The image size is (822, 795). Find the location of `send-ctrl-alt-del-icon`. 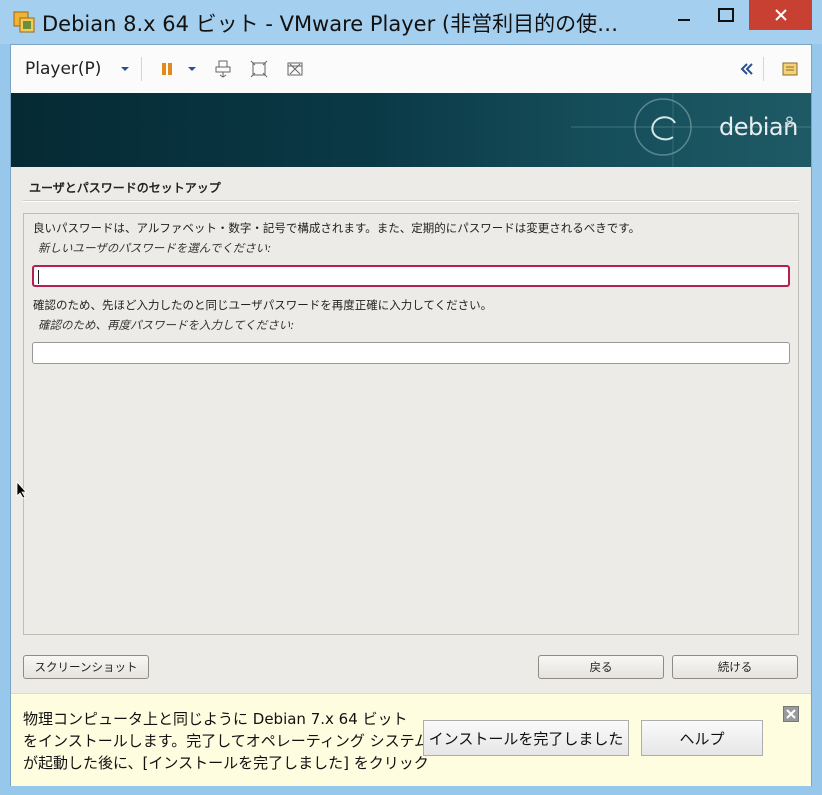

send-ctrl-alt-del-icon is located at coordinates (223, 69).